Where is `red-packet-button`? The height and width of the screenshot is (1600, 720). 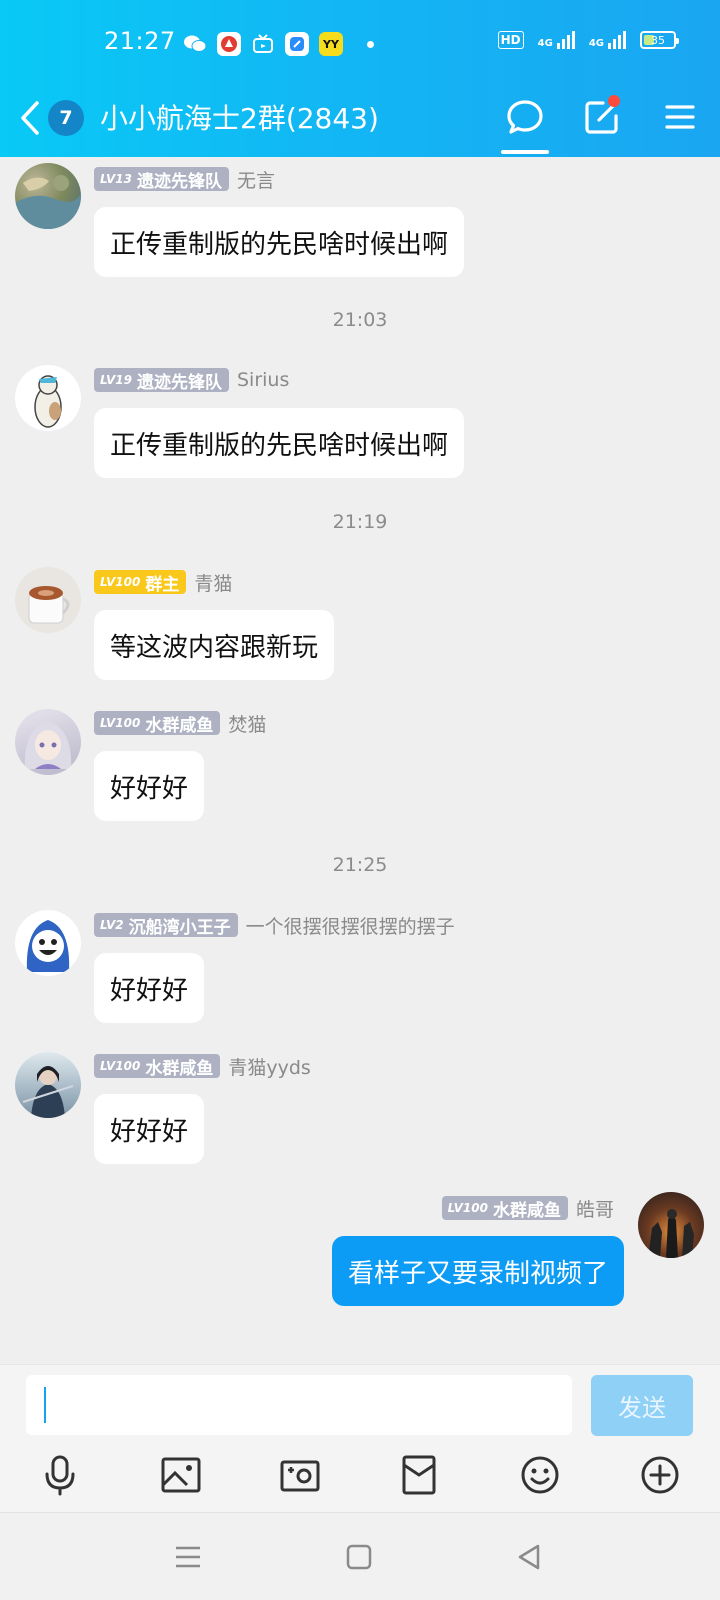 red-packet-button is located at coordinates (419, 1475).